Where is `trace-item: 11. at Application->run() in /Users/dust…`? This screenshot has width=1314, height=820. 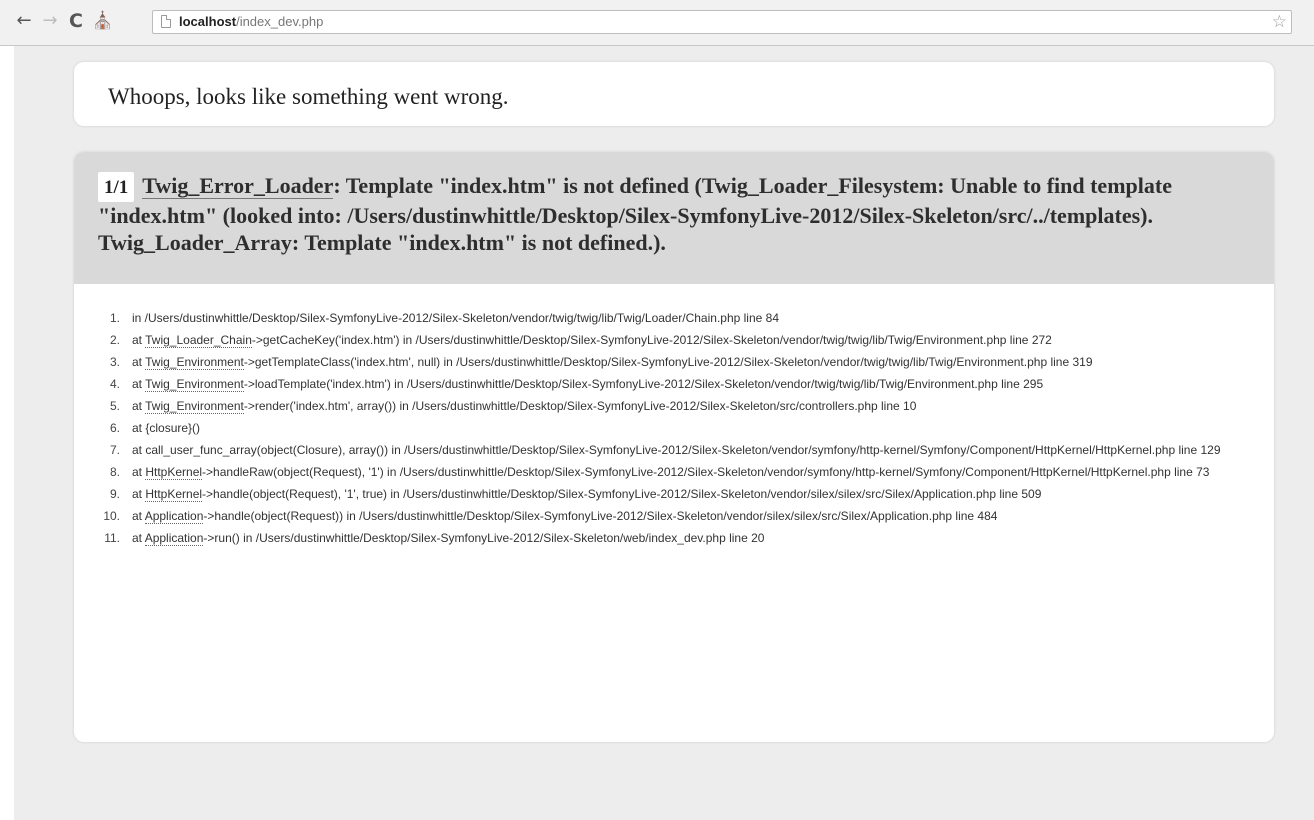 trace-item: 11. at Application->run() in /Users/dust… is located at coordinates (666, 538).